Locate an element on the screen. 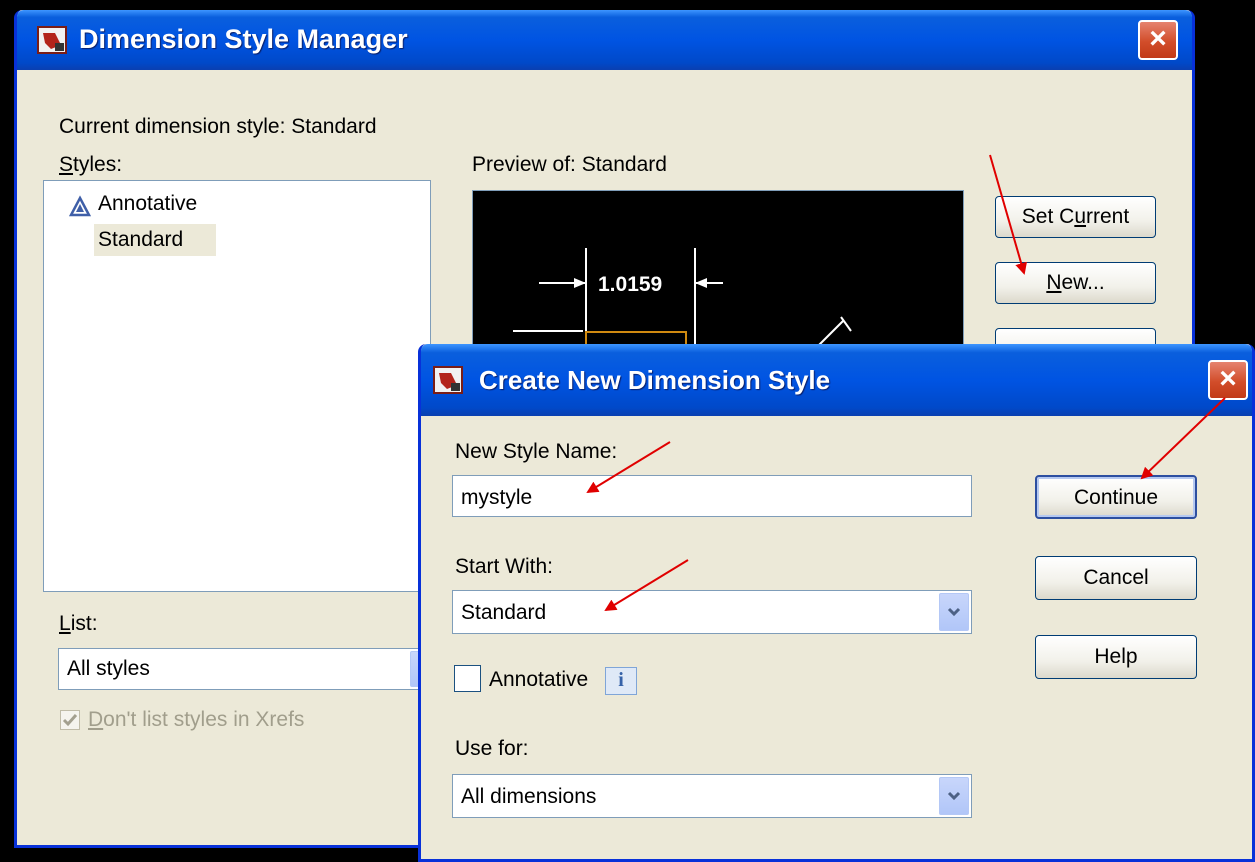  preview-dimension-text: 1.0159 is located at coordinates (630, 284).